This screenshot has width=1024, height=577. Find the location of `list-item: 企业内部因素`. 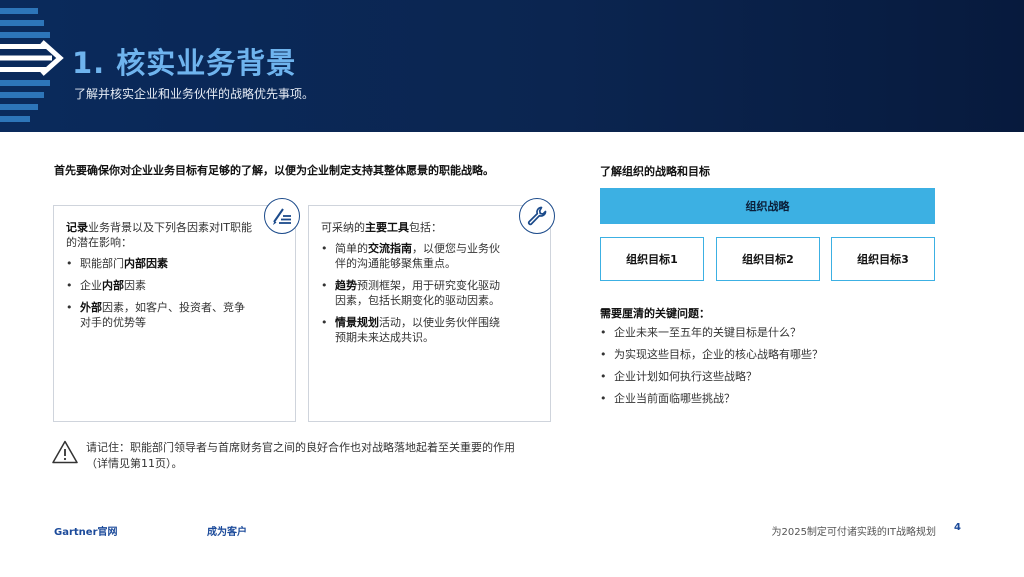

list-item: 企业内部因素 is located at coordinates (160, 285).